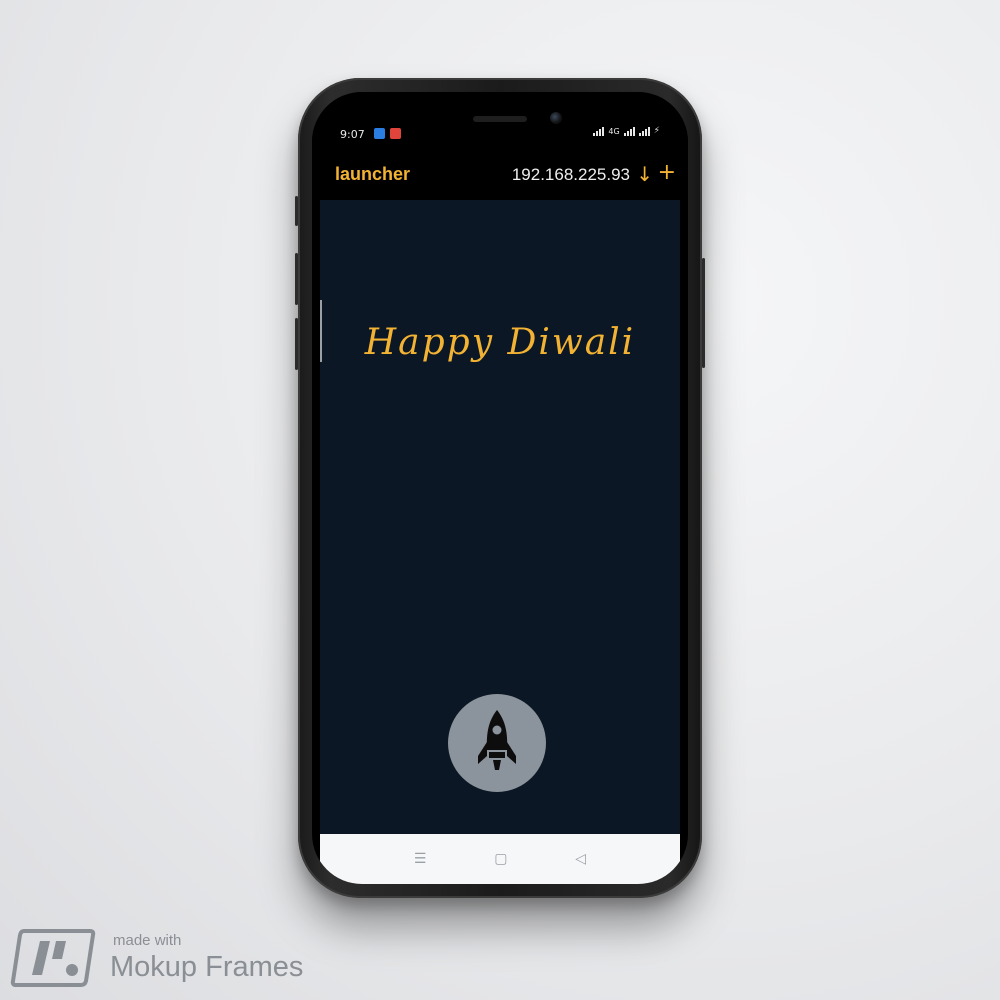 The width and height of the screenshot is (1000, 1000). Describe the element at coordinates (656, 131) in the screenshot. I see `charging-icon: ⚡` at that location.